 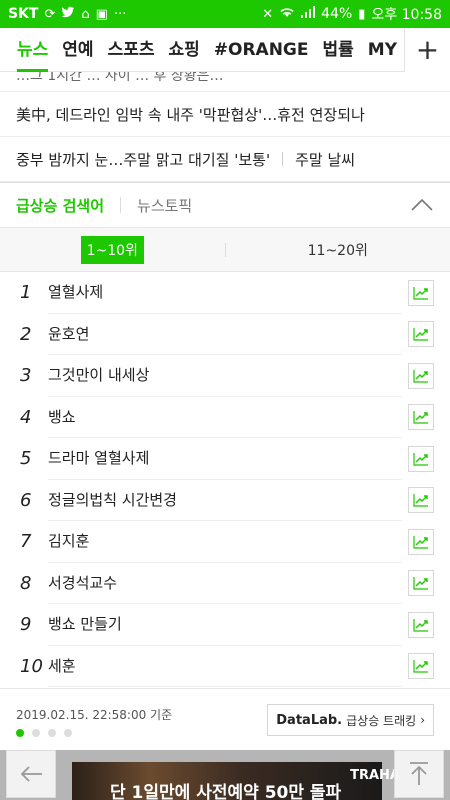 I want to click on rank-keyword: 세훈, so click(x=225, y=666).